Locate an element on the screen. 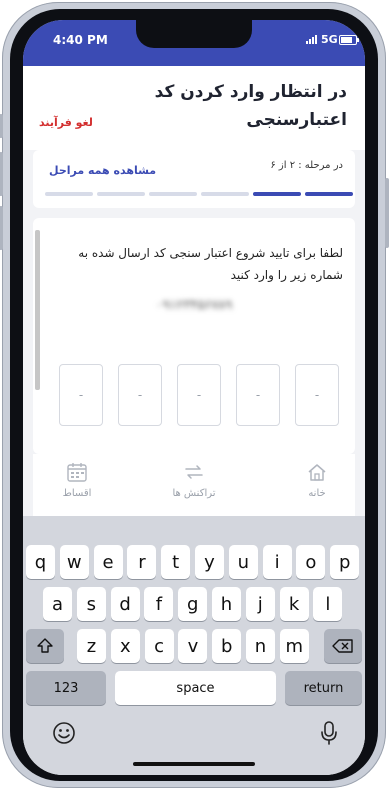 Image resolution: width=390 pixels, height=792 pixels. microphone-icon is located at coordinates (329, 733).